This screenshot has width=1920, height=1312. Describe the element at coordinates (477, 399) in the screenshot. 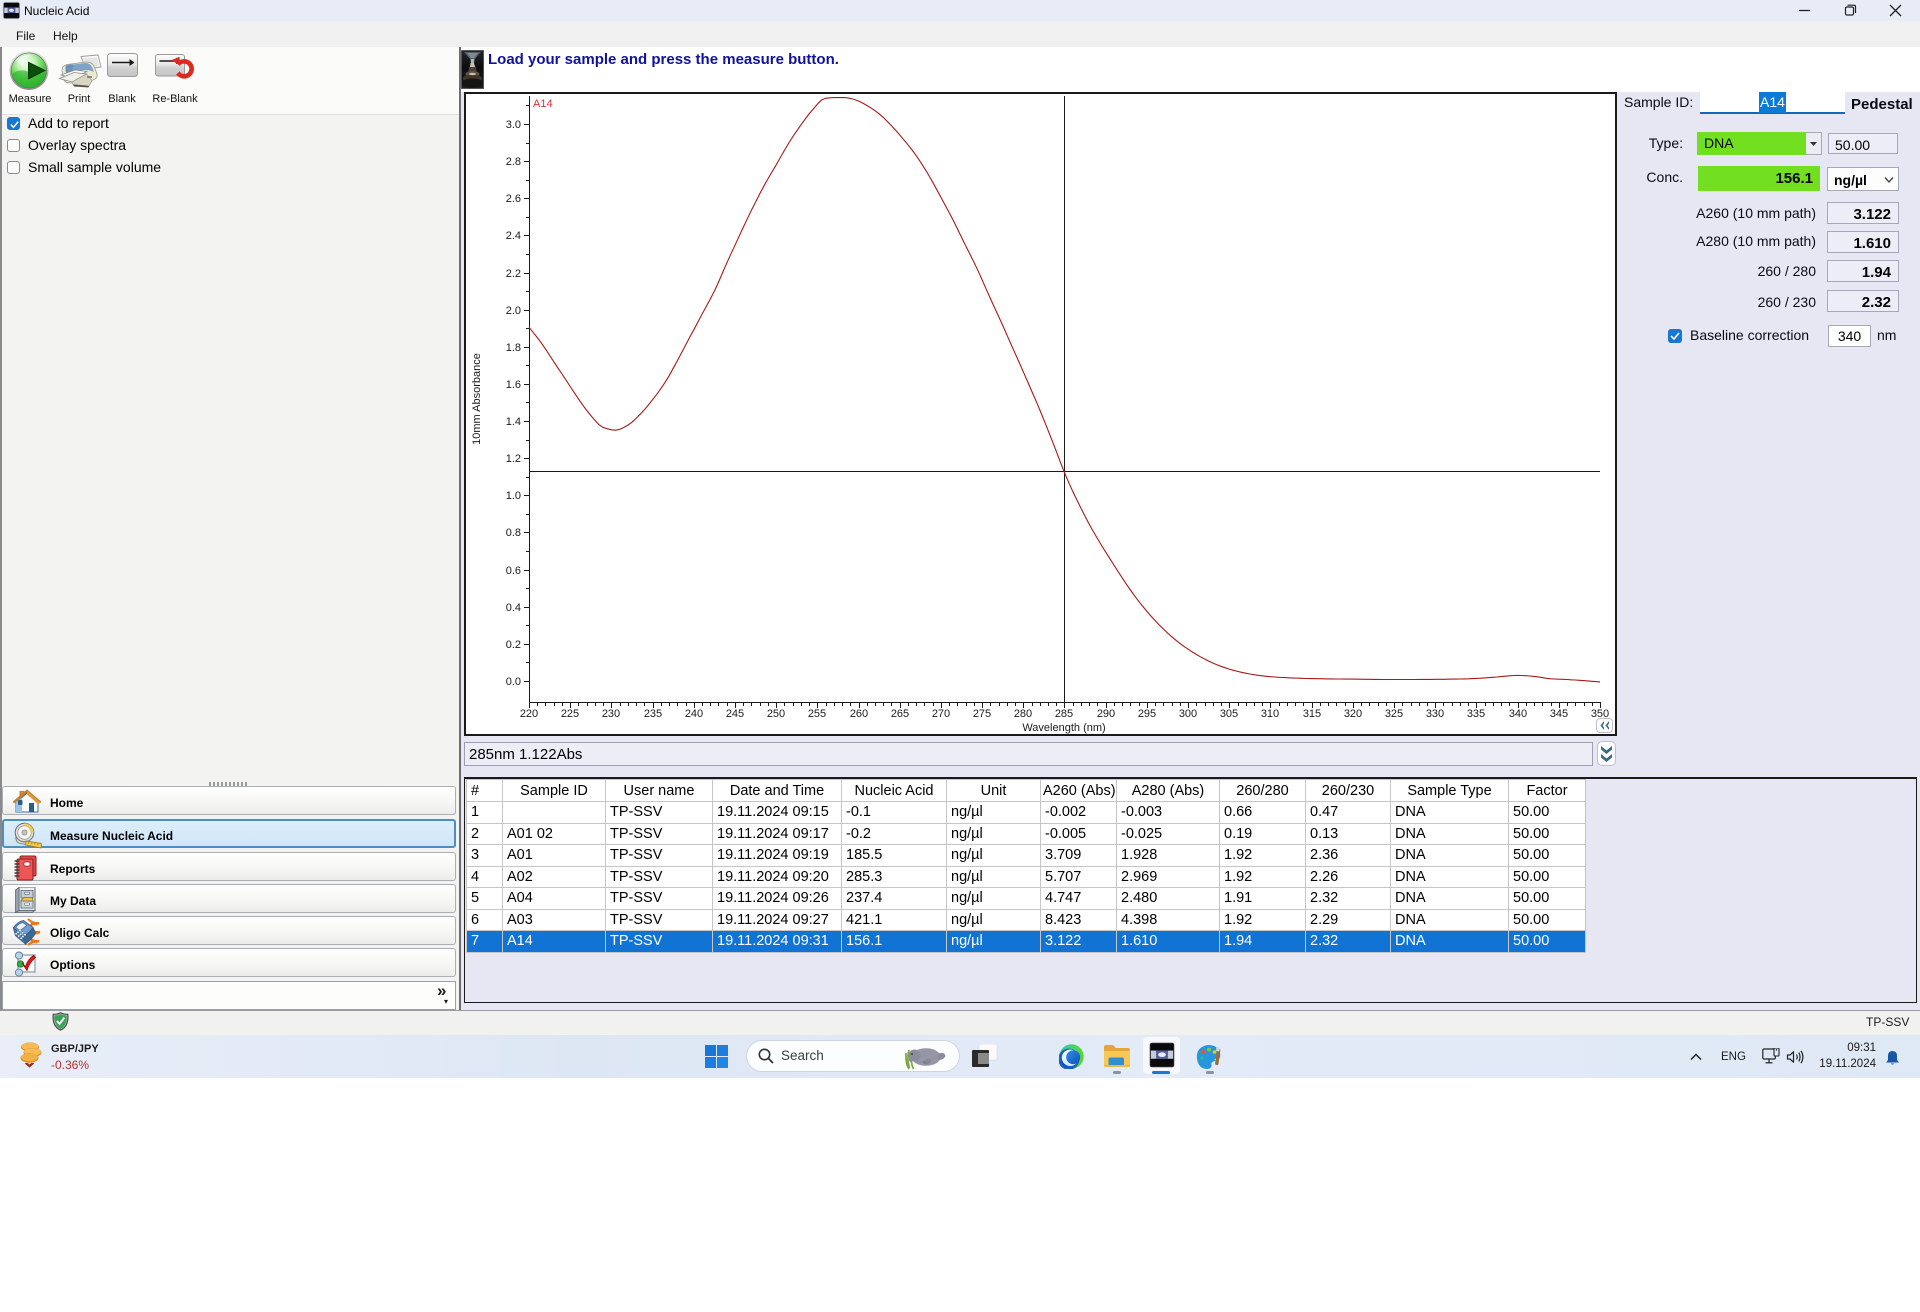

I see `svg-text: 10mm Absorbance` at that location.